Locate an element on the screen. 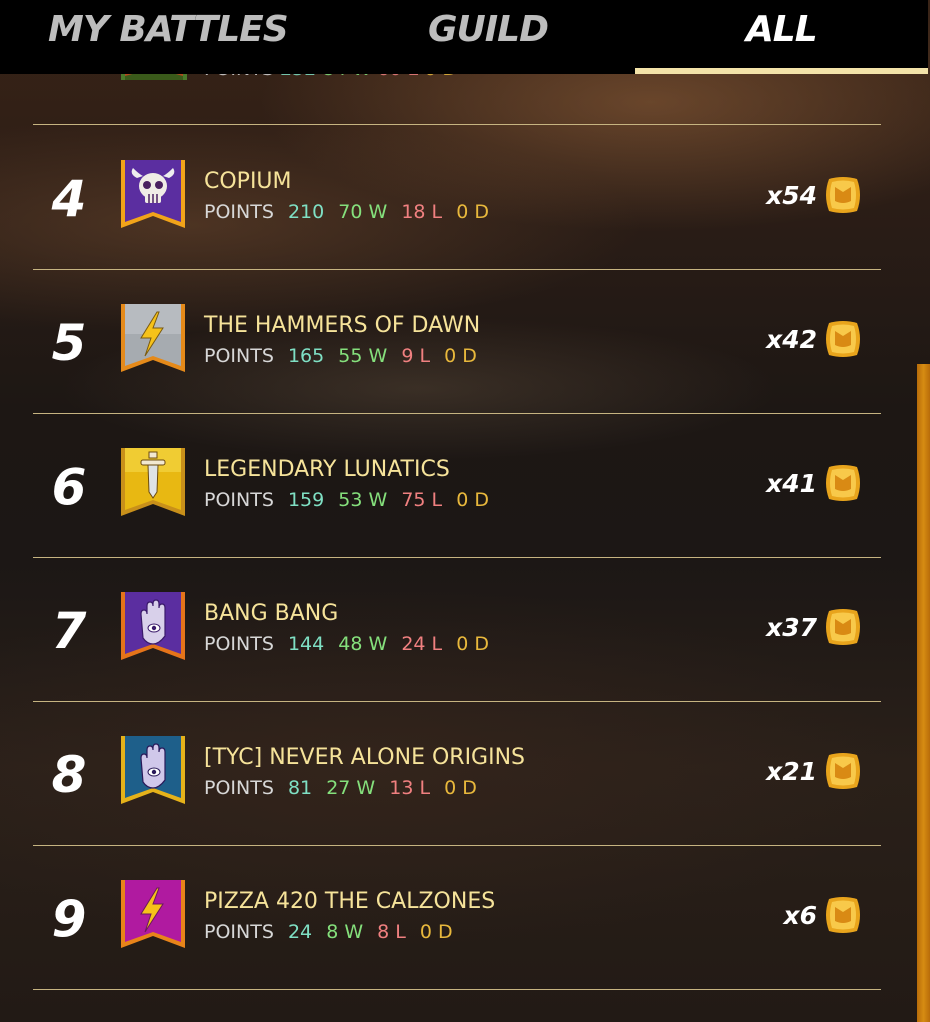  reward: x21 is located at coordinates (814, 771).